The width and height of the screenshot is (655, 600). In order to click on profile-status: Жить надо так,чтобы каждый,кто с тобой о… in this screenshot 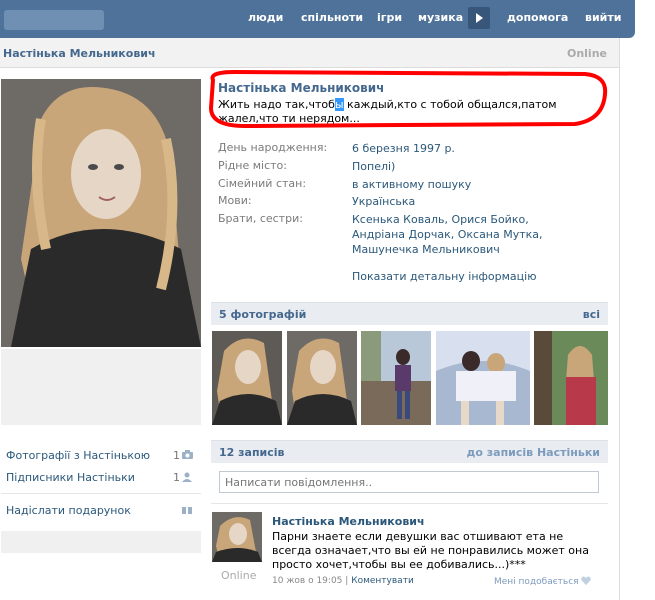, I will do `click(416, 112)`.